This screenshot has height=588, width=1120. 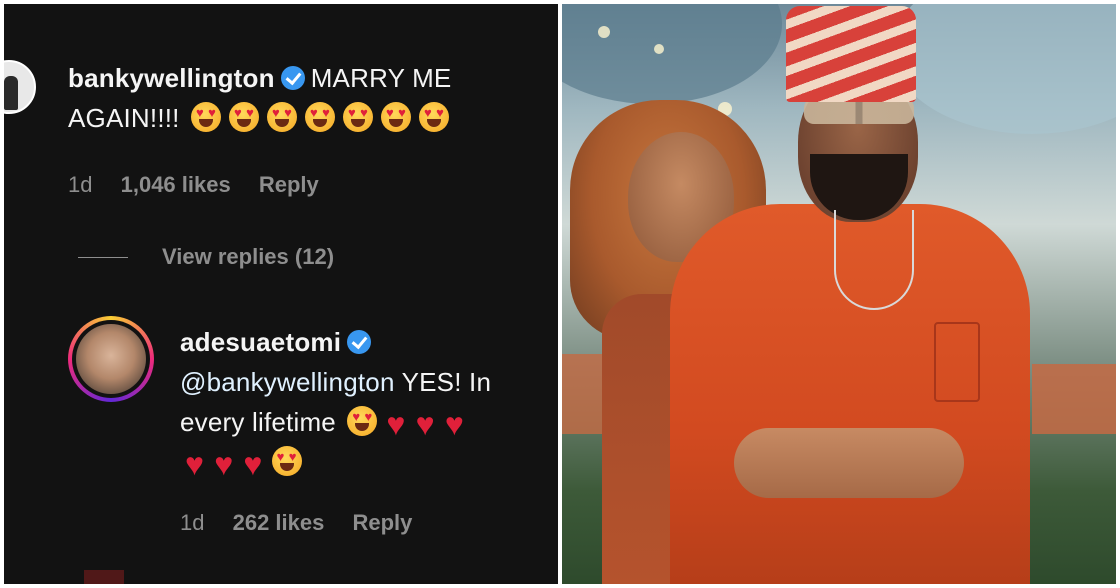 What do you see at coordinates (11, 93) in the screenshot?
I see `avatar-figure` at bounding box center [11, 93].